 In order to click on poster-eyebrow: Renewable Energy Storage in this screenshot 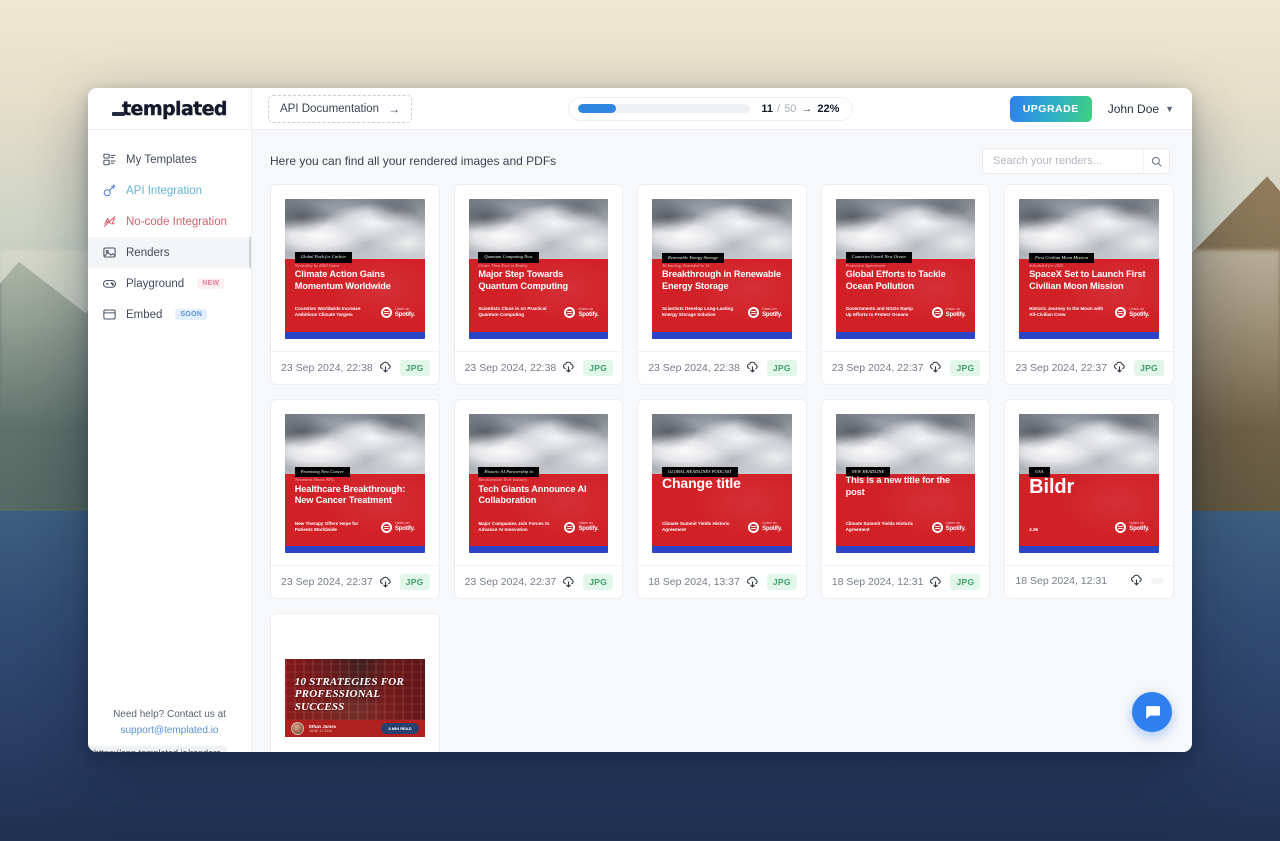, I will do `click(692, 257)`.